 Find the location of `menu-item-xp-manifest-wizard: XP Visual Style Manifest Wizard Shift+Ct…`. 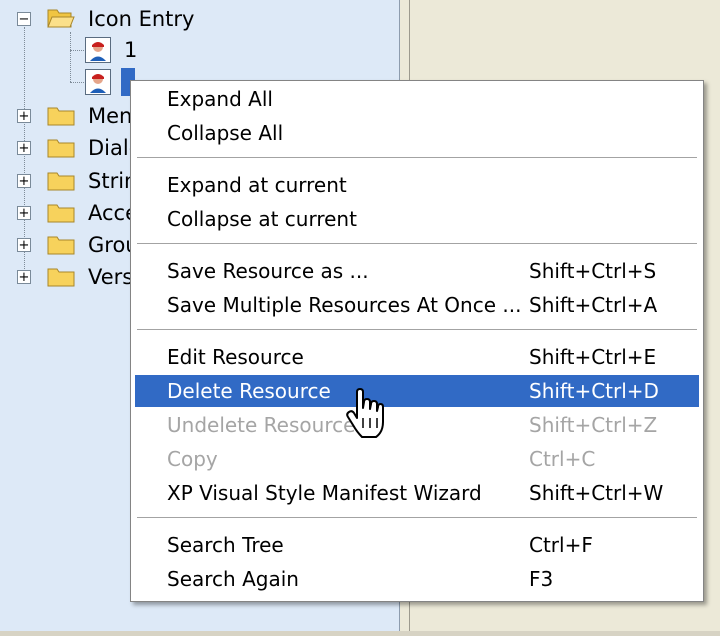

menu-item-xp-manifest-wizard: XP Visual Style Manifest Wizard Shift+Ct… is located at coordinates (417, 493).